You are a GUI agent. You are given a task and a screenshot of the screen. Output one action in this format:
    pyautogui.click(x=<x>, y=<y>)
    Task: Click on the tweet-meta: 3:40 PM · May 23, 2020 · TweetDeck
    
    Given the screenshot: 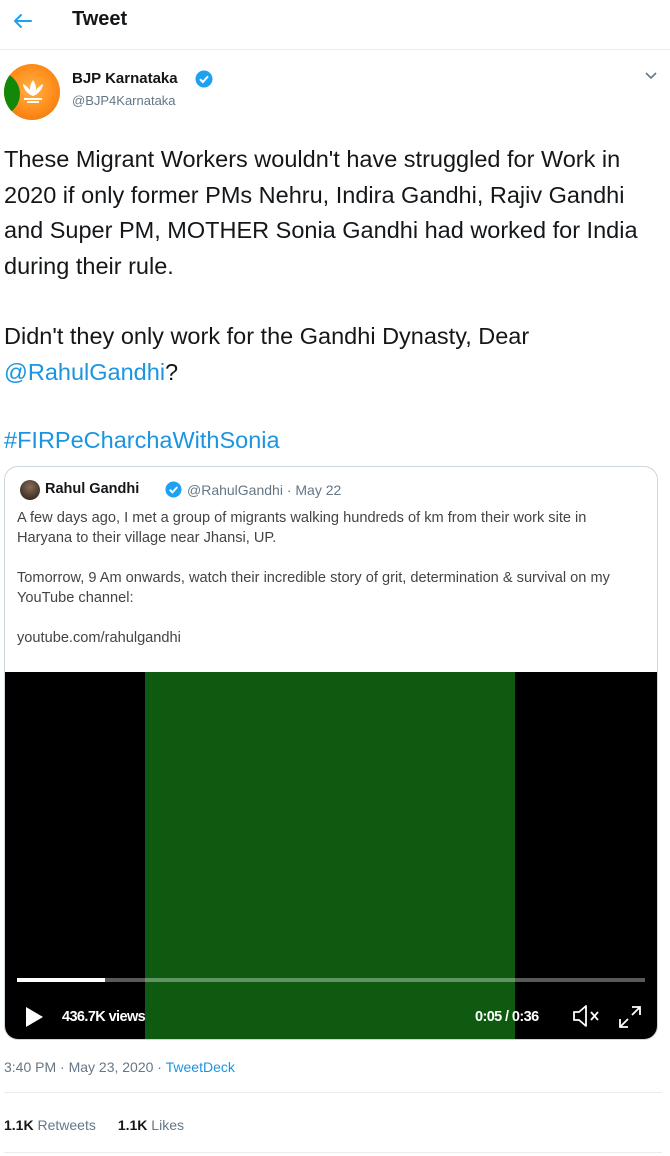 What is the action you would take?
    pyautogui.click(x=119, y=1067)
    